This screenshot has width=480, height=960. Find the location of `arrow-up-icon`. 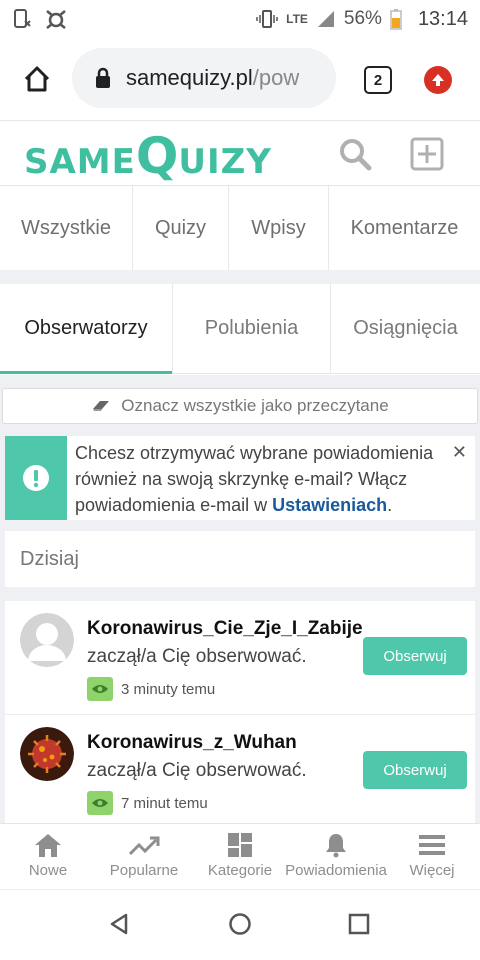

arrow-up-icon is located at coordinates (438, 80).